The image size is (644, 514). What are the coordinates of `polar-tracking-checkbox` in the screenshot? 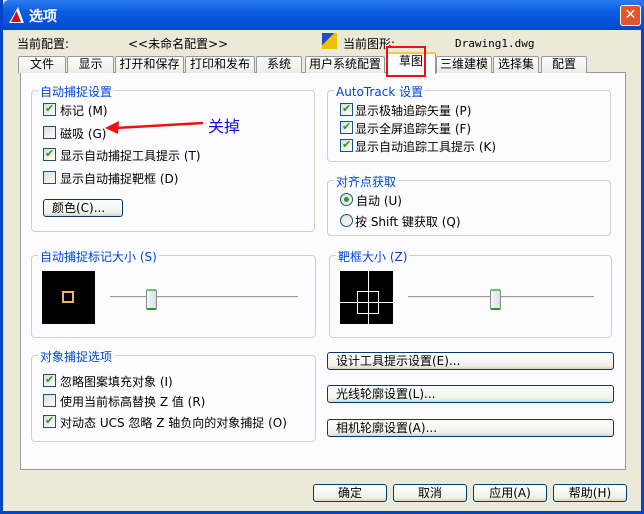 It's located at (346, 109).